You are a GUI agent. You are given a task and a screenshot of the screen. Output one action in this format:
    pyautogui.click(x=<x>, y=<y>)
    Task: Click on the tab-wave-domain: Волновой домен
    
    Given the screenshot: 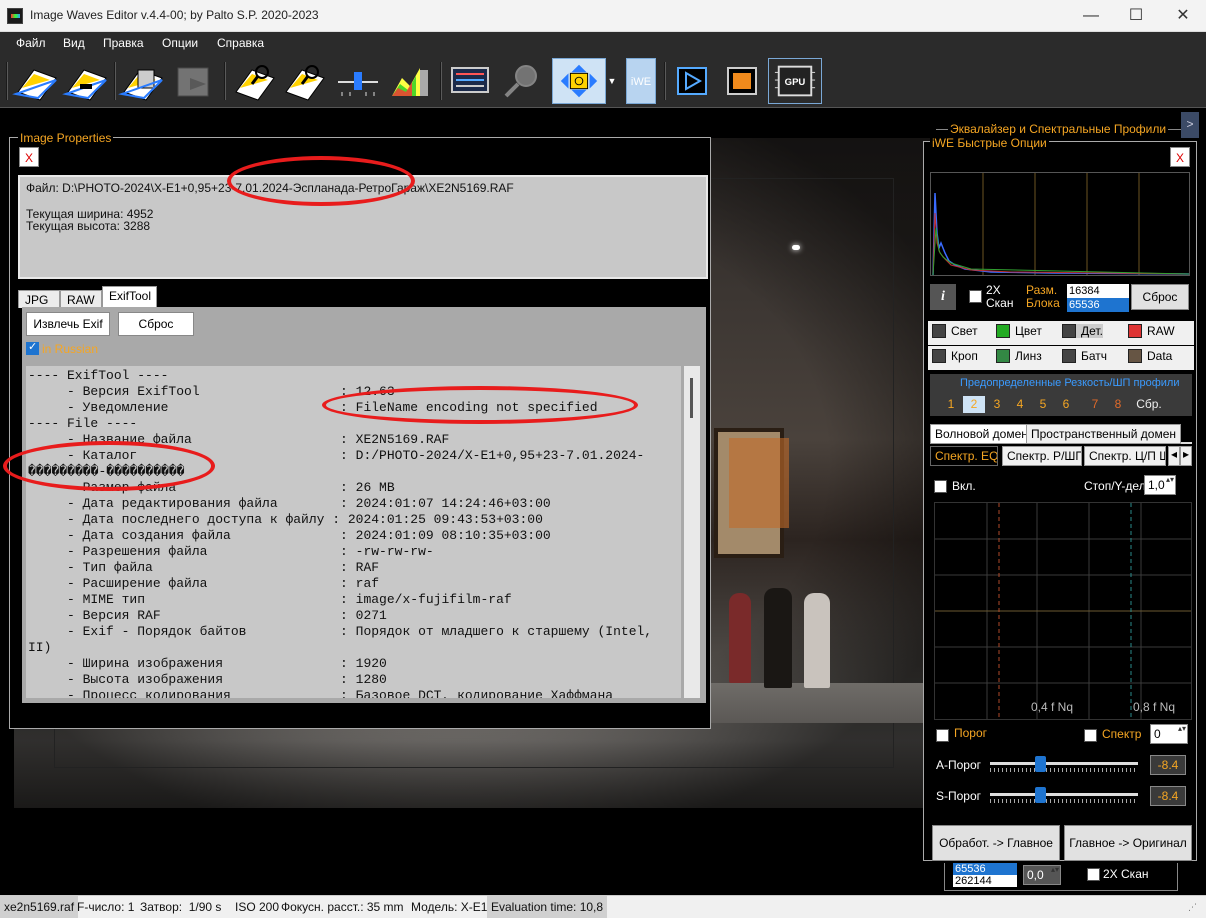 What is the action you would take?
    pyautogui.click(x=981, y=434)
    